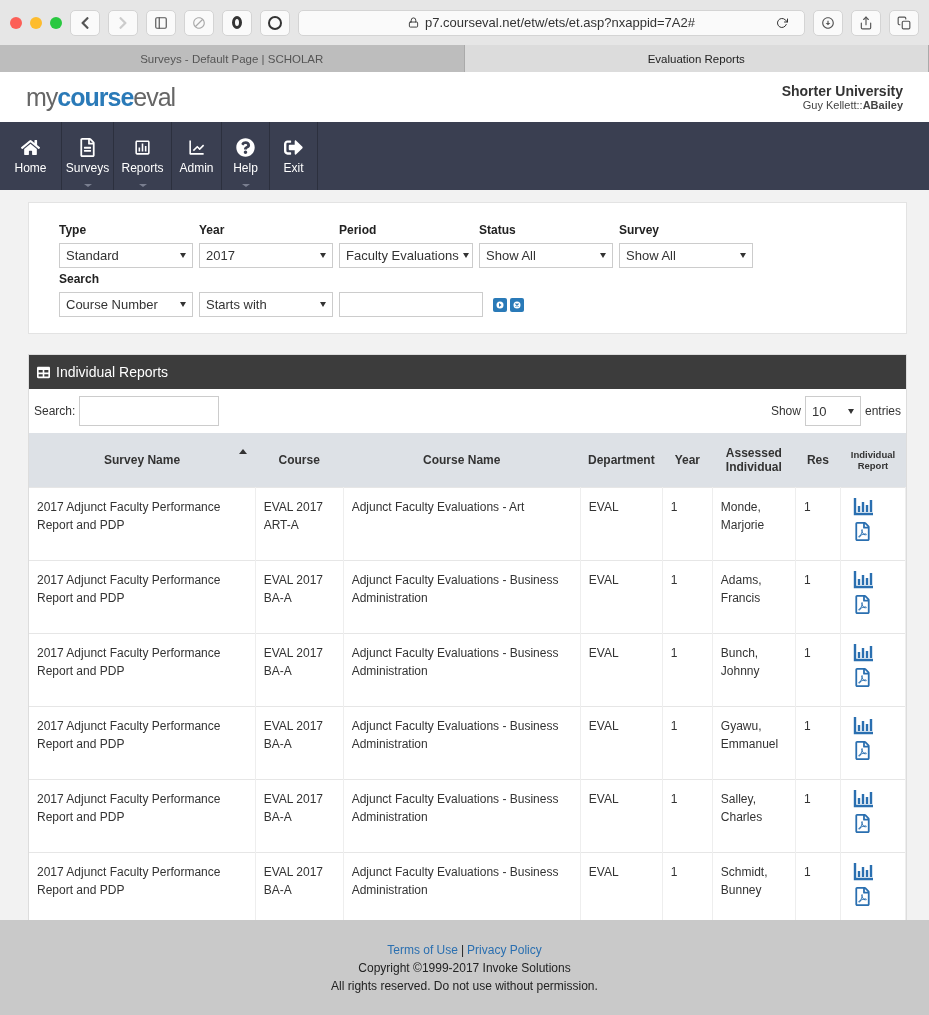 This screenshot has width=929, height=1015. What do you see at coordinates (73, 230) in the screenshot?
I see `filter-label: Type` at bounding box center [73, 230].